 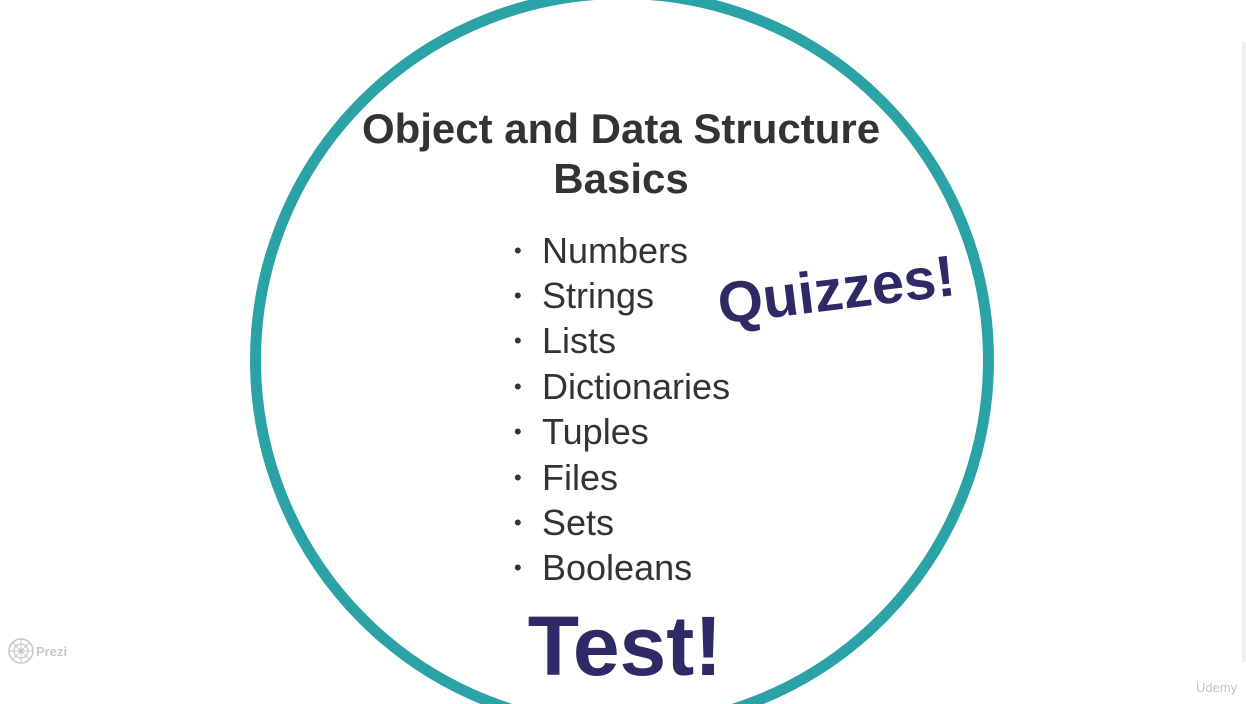 I want to click on udemy-watermark: Udemy, so click(x=1217, y=687).